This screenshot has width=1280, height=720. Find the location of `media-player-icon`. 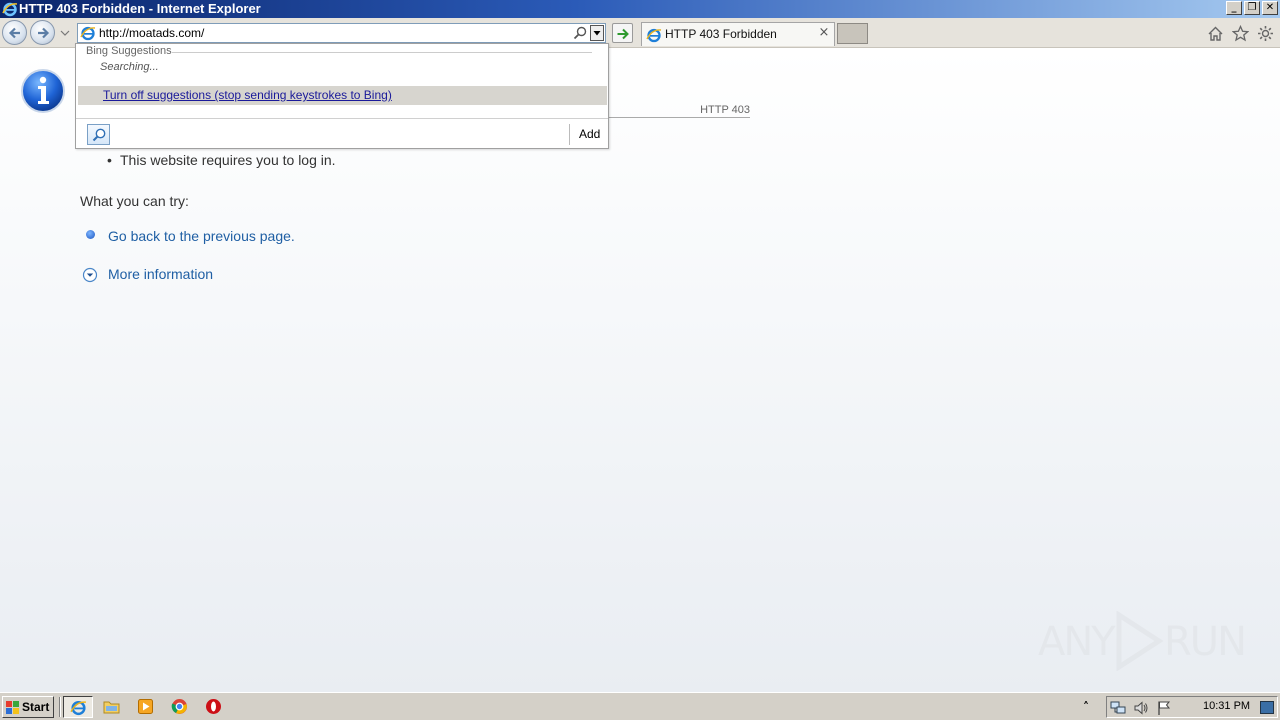

media-player-icon is located at coordinates (145, 706).